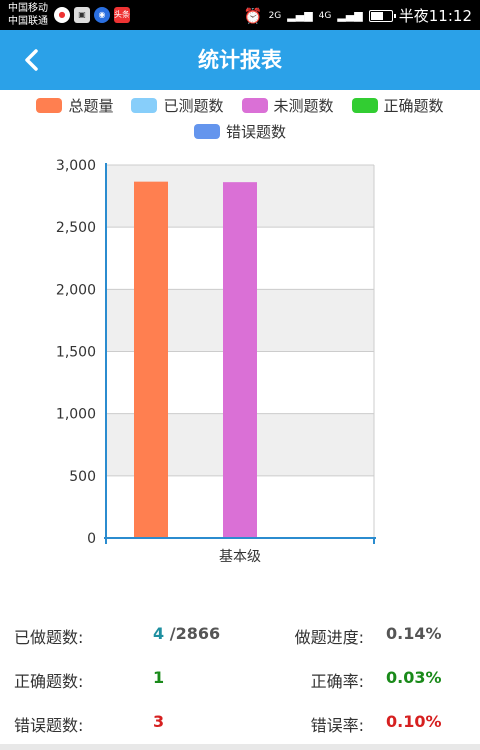 Image resolution: width=480 pixels, height=750 pixels. I want to click on y-tick-label: 3,000, so click(76, 166).